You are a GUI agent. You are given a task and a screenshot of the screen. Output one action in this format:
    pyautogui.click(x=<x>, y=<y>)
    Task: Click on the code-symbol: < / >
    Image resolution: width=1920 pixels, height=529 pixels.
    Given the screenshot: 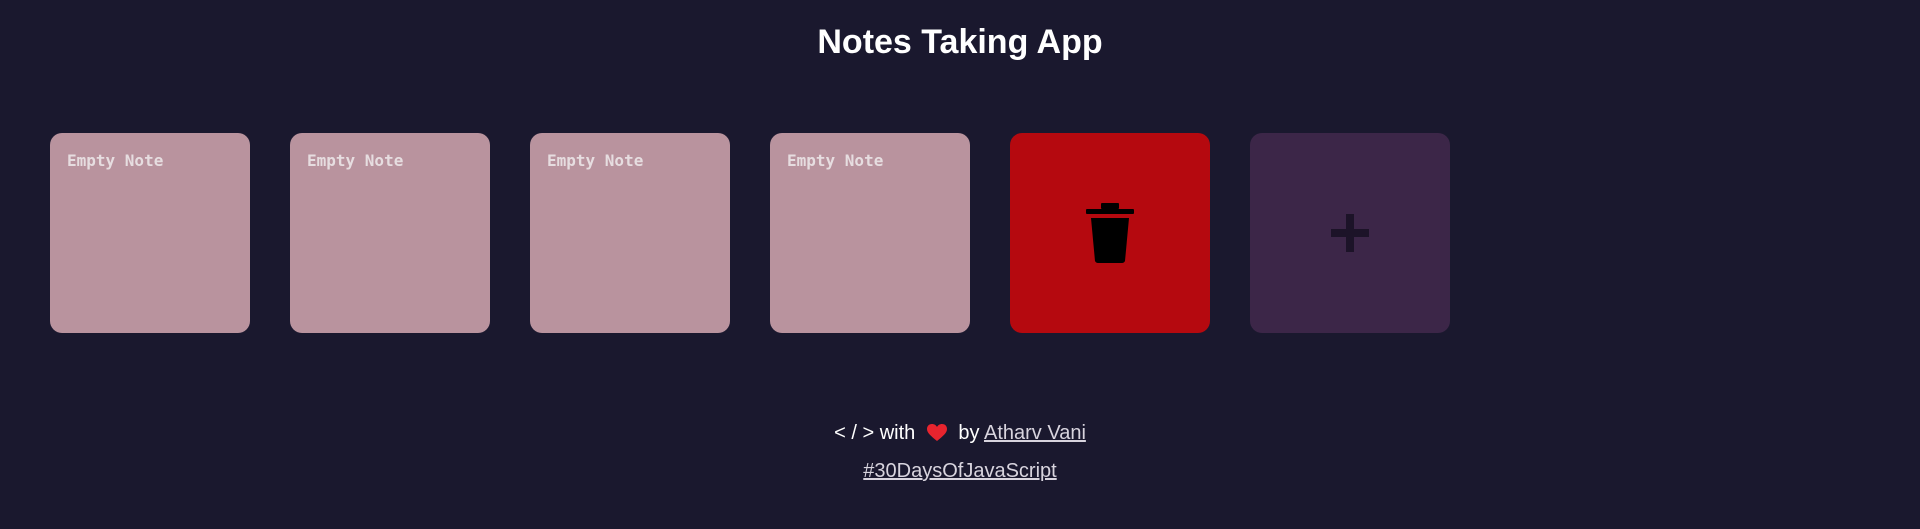 What is the action you would take?
    pyautogui.click(x=854, y=433)
    